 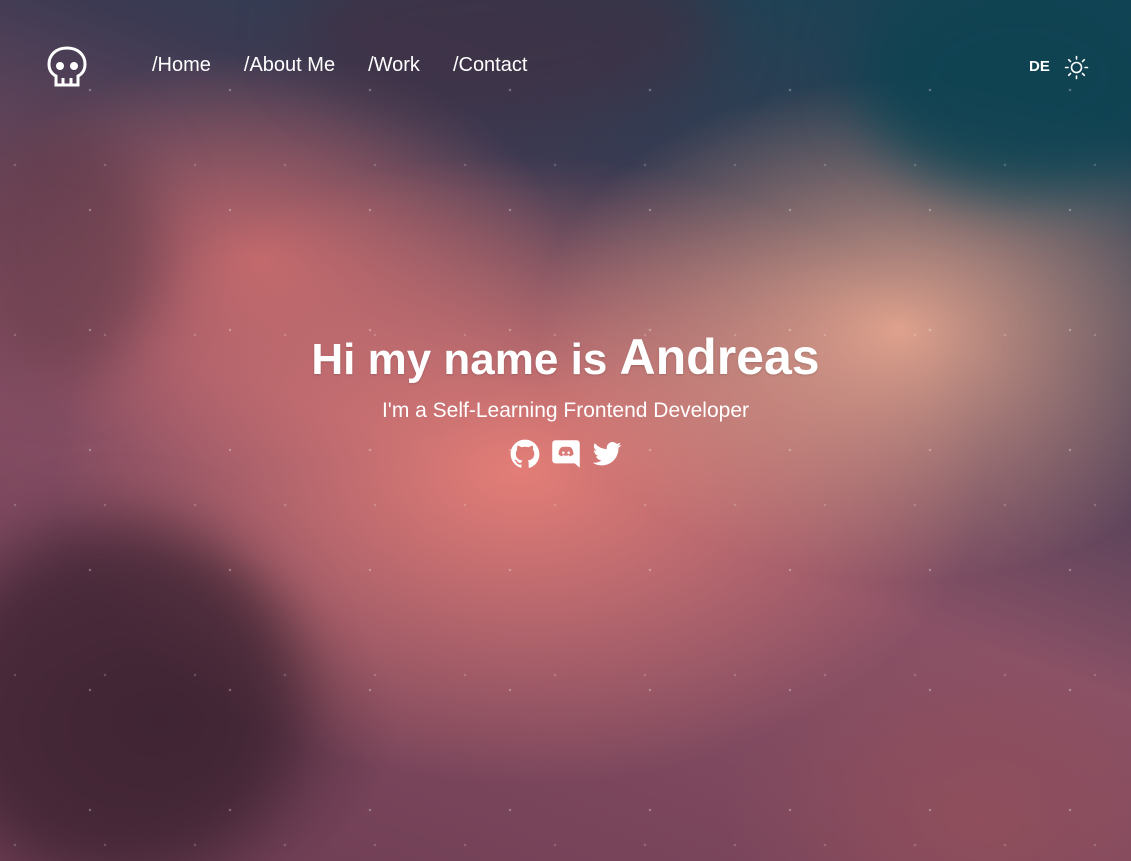 I want to click on skull-icon, so click(x=67, y=67).